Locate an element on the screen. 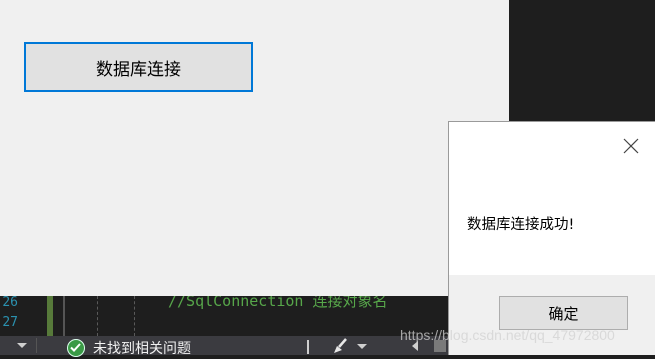 This screenshot has height=359, width=655. brush-icon is located at coordinates (341, 348).